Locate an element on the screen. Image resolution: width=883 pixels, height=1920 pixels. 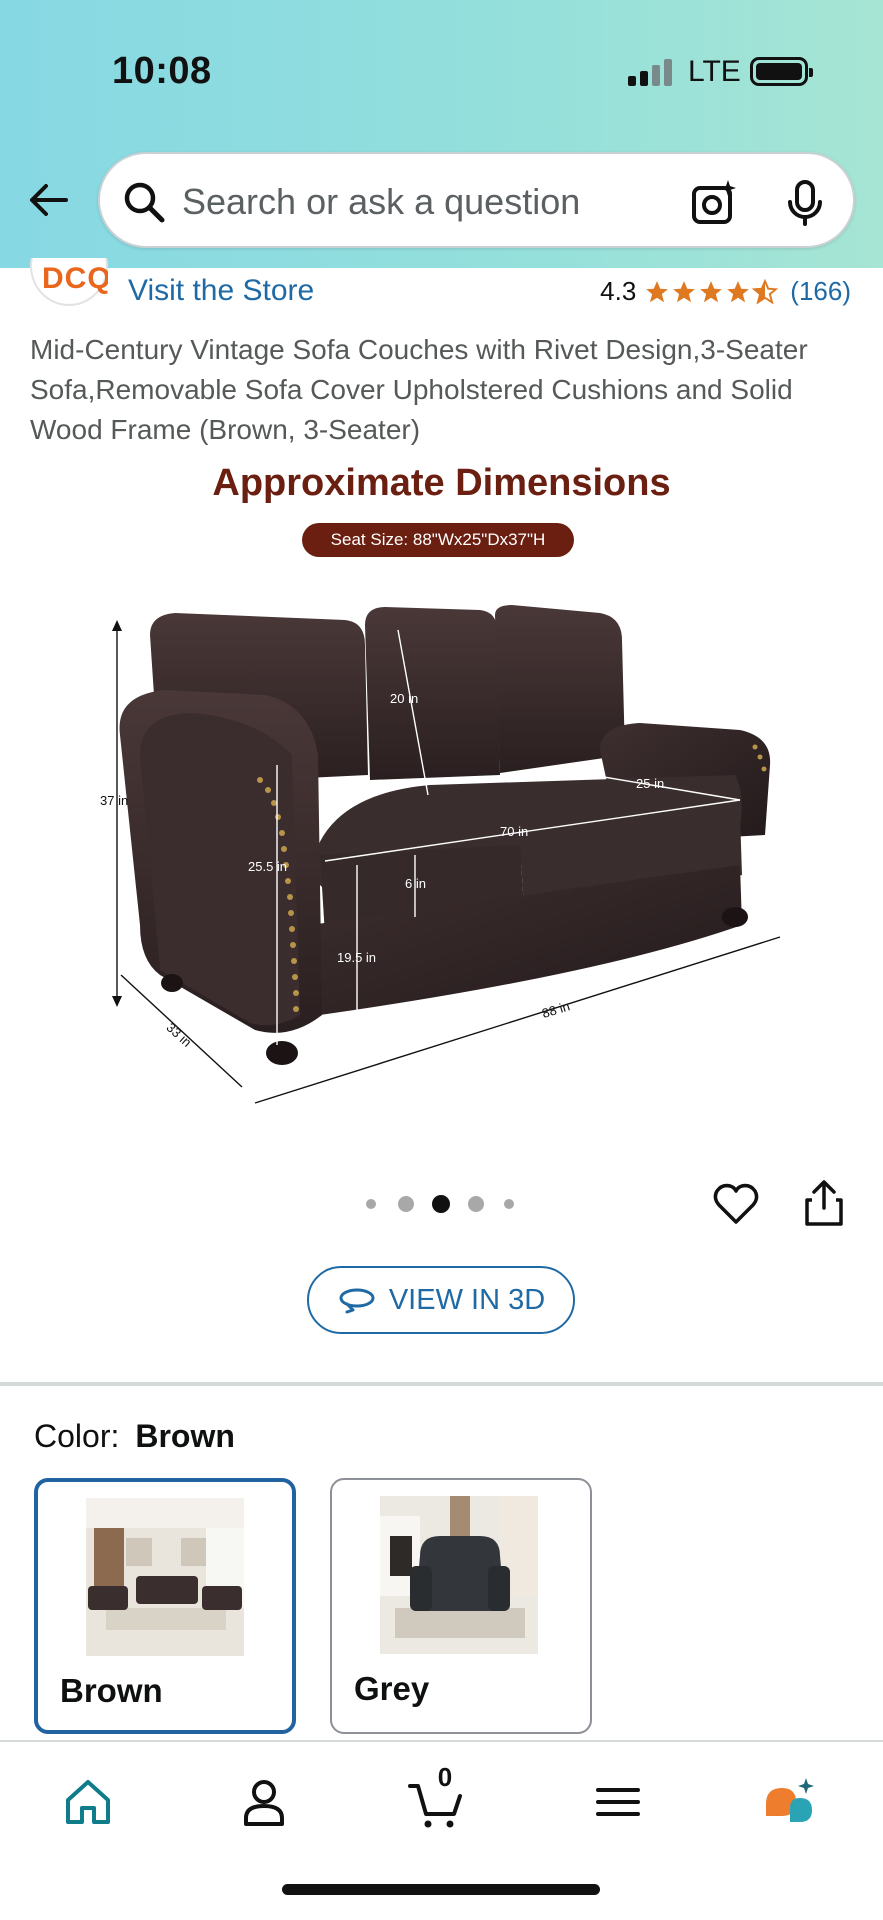
color-swatch-grey: Grey is located at coordinates (461, 1606).